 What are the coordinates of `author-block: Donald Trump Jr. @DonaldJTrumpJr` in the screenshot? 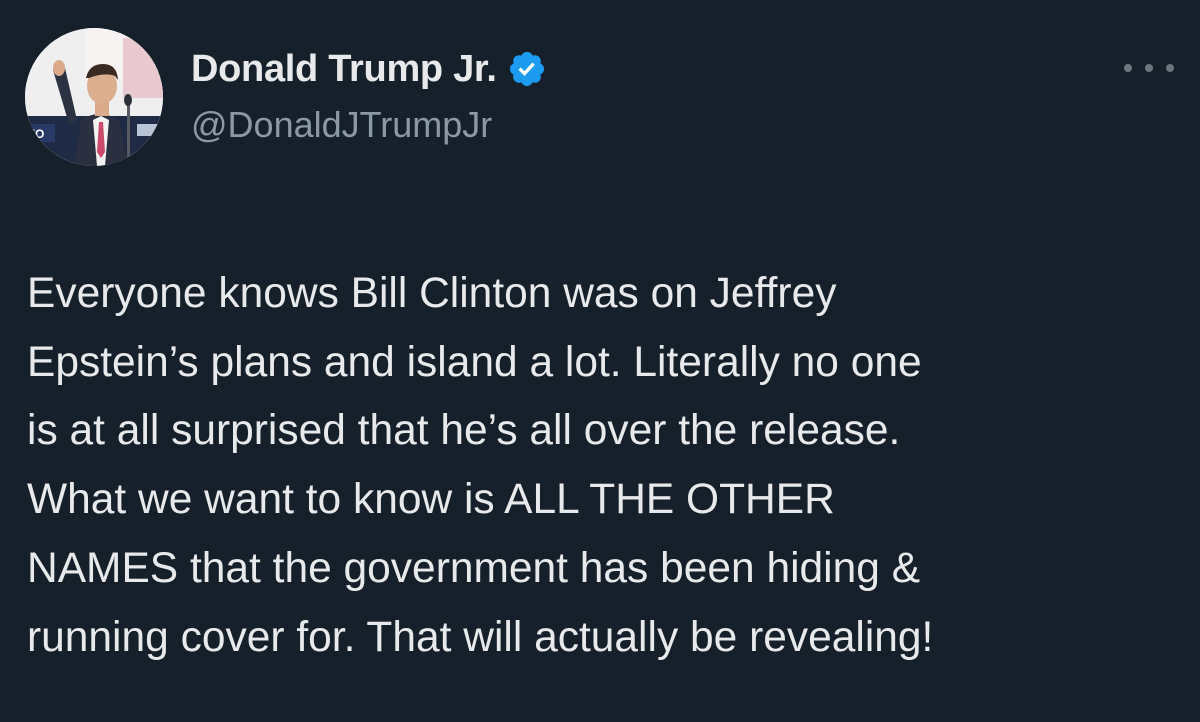 It's located at (369, 95).